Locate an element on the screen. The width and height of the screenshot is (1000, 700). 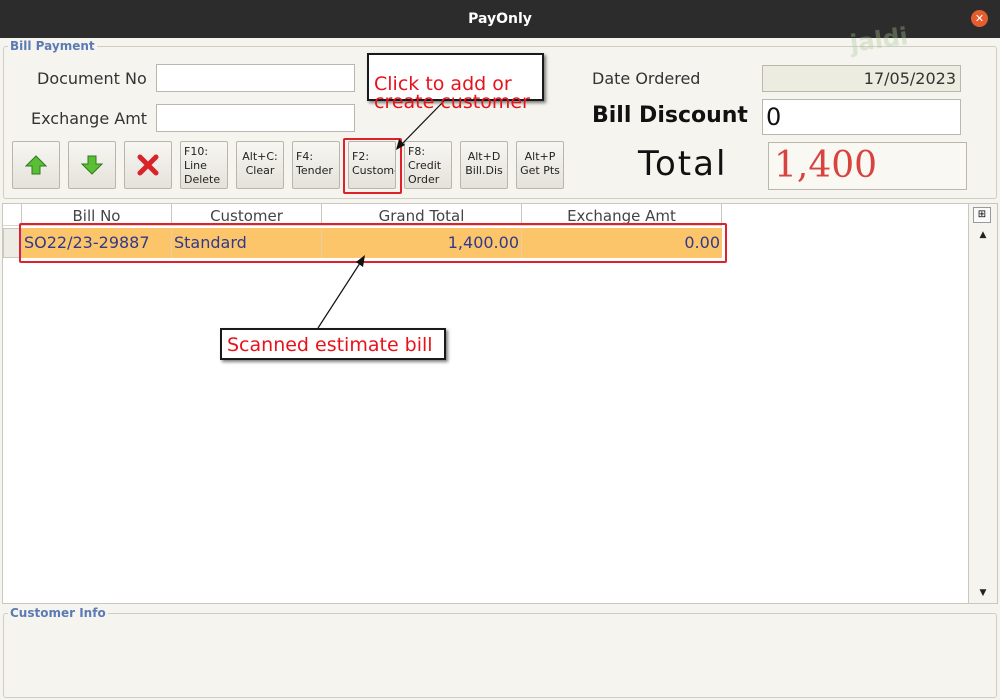
date-ordered-label: Date Ordered is located at coordinates (646, 78).